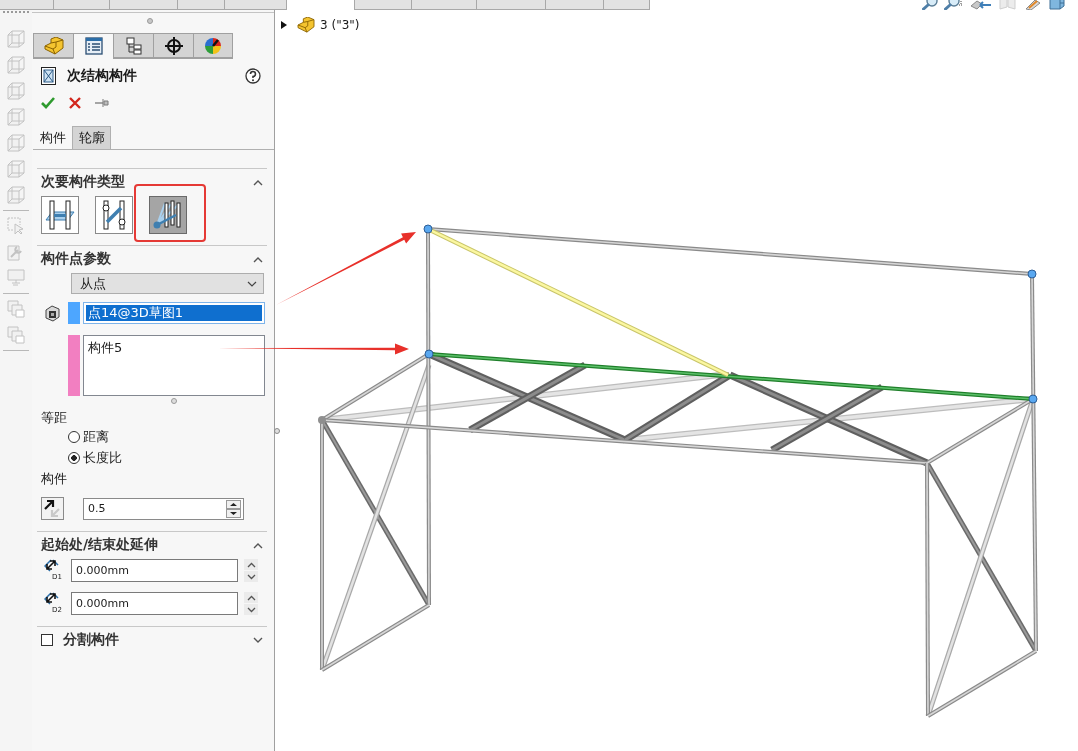  What do you see at coordinates (174, 365) in the screenshot?
I see `selection-list: 构件5` at bounding box center [174, 365].